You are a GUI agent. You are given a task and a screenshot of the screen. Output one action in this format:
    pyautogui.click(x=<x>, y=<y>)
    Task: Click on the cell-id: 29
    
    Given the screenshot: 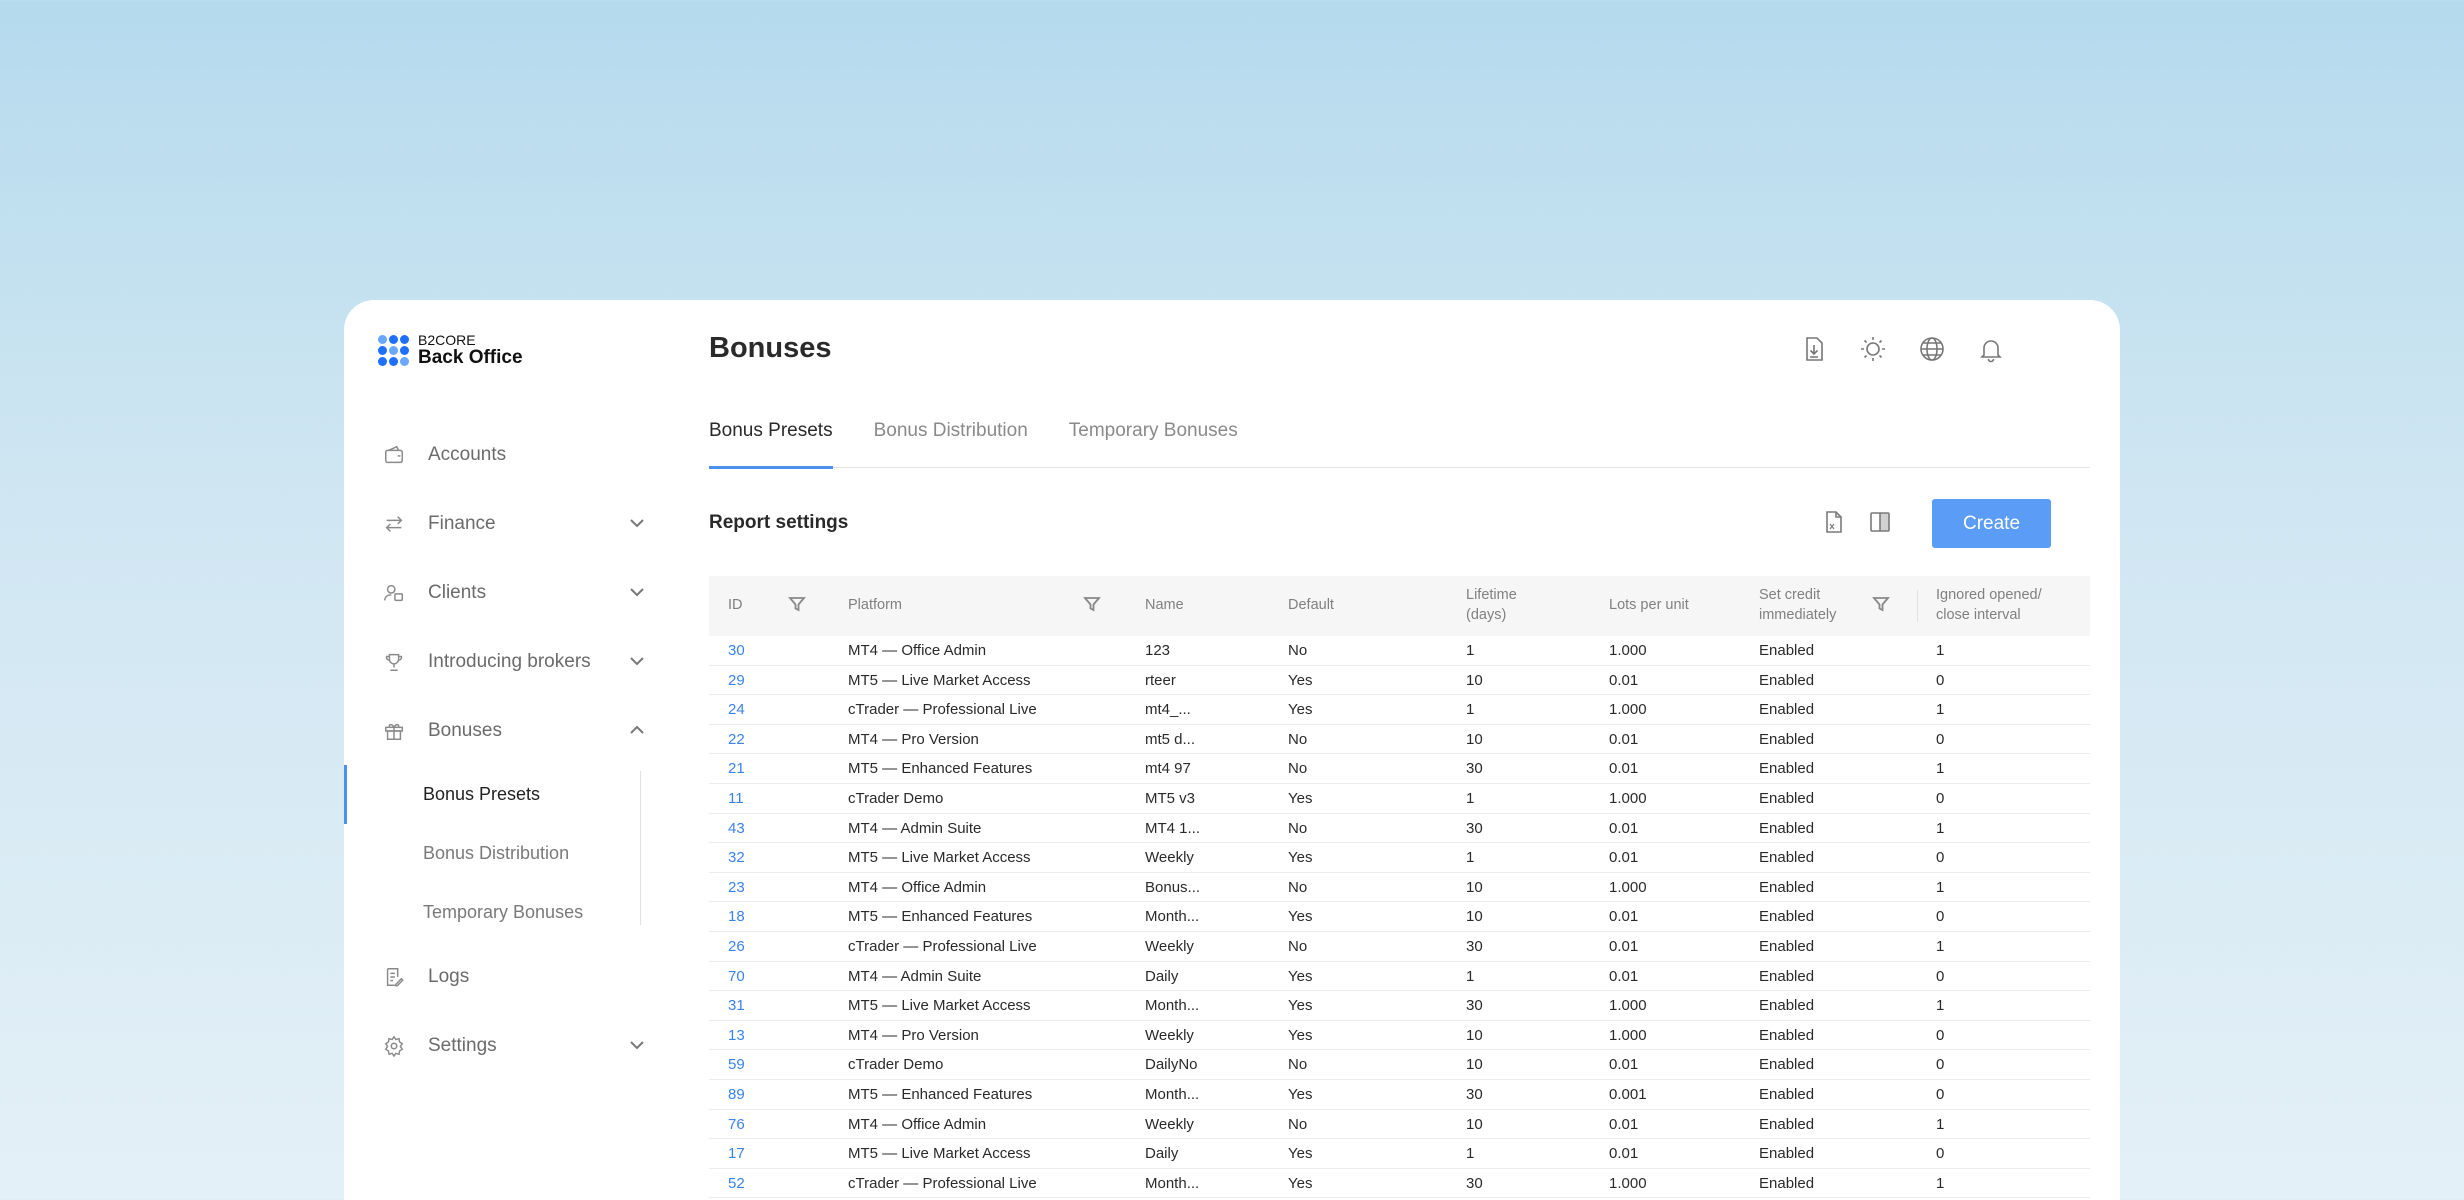 What is the action you would take?
    pyautogui.click(x=736, y=680)
    